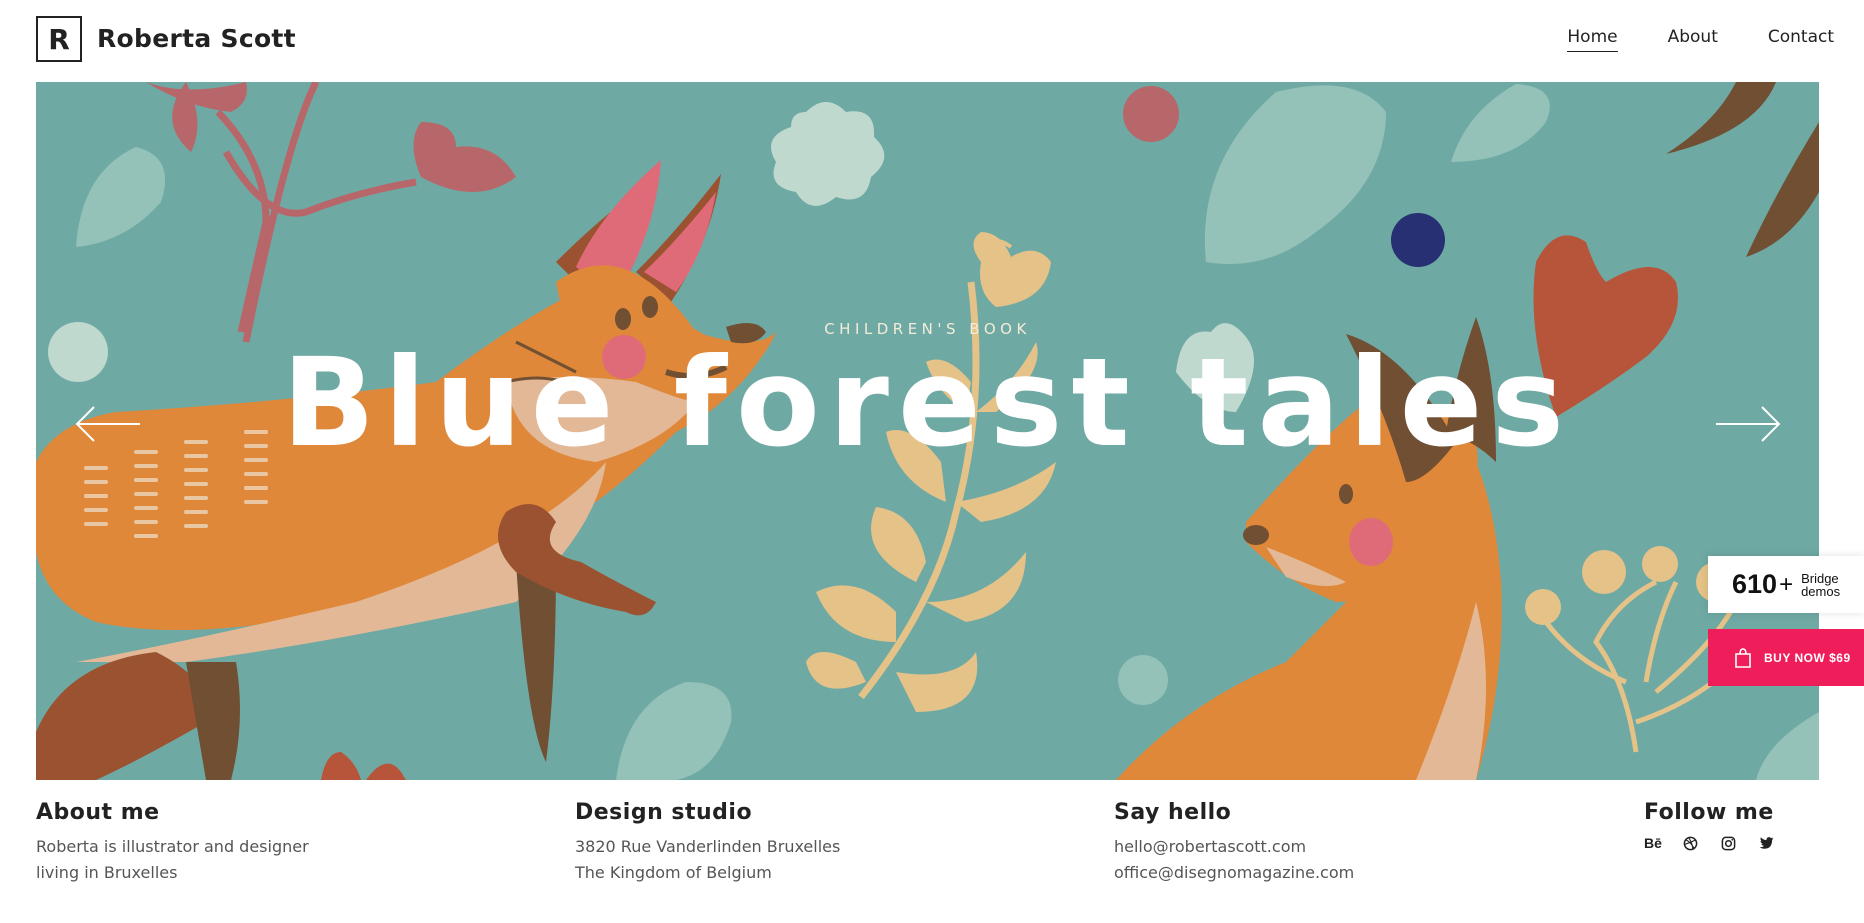 This screenshot has width=1864, height=923. I want to click on demos-plus: +, so click(1786, 584).